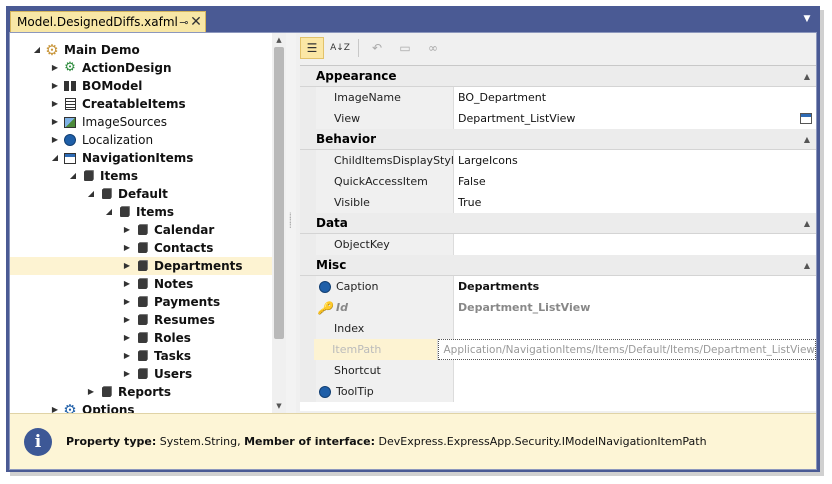 The image size is (832, 484). I want to click on property-row: QuickAccessItem False, so click(558, 181).